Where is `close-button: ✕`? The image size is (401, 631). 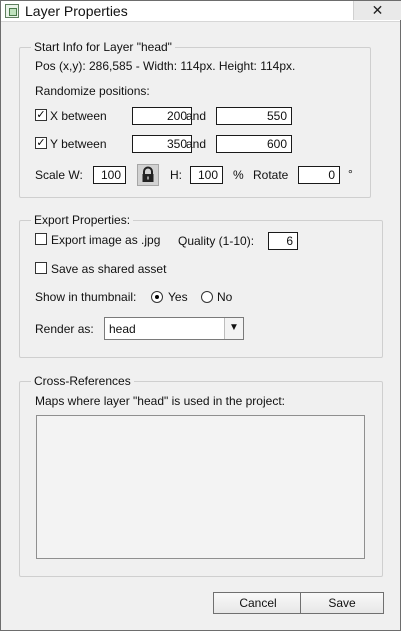
close-button: ✕ is located at coordinates (377, 10).